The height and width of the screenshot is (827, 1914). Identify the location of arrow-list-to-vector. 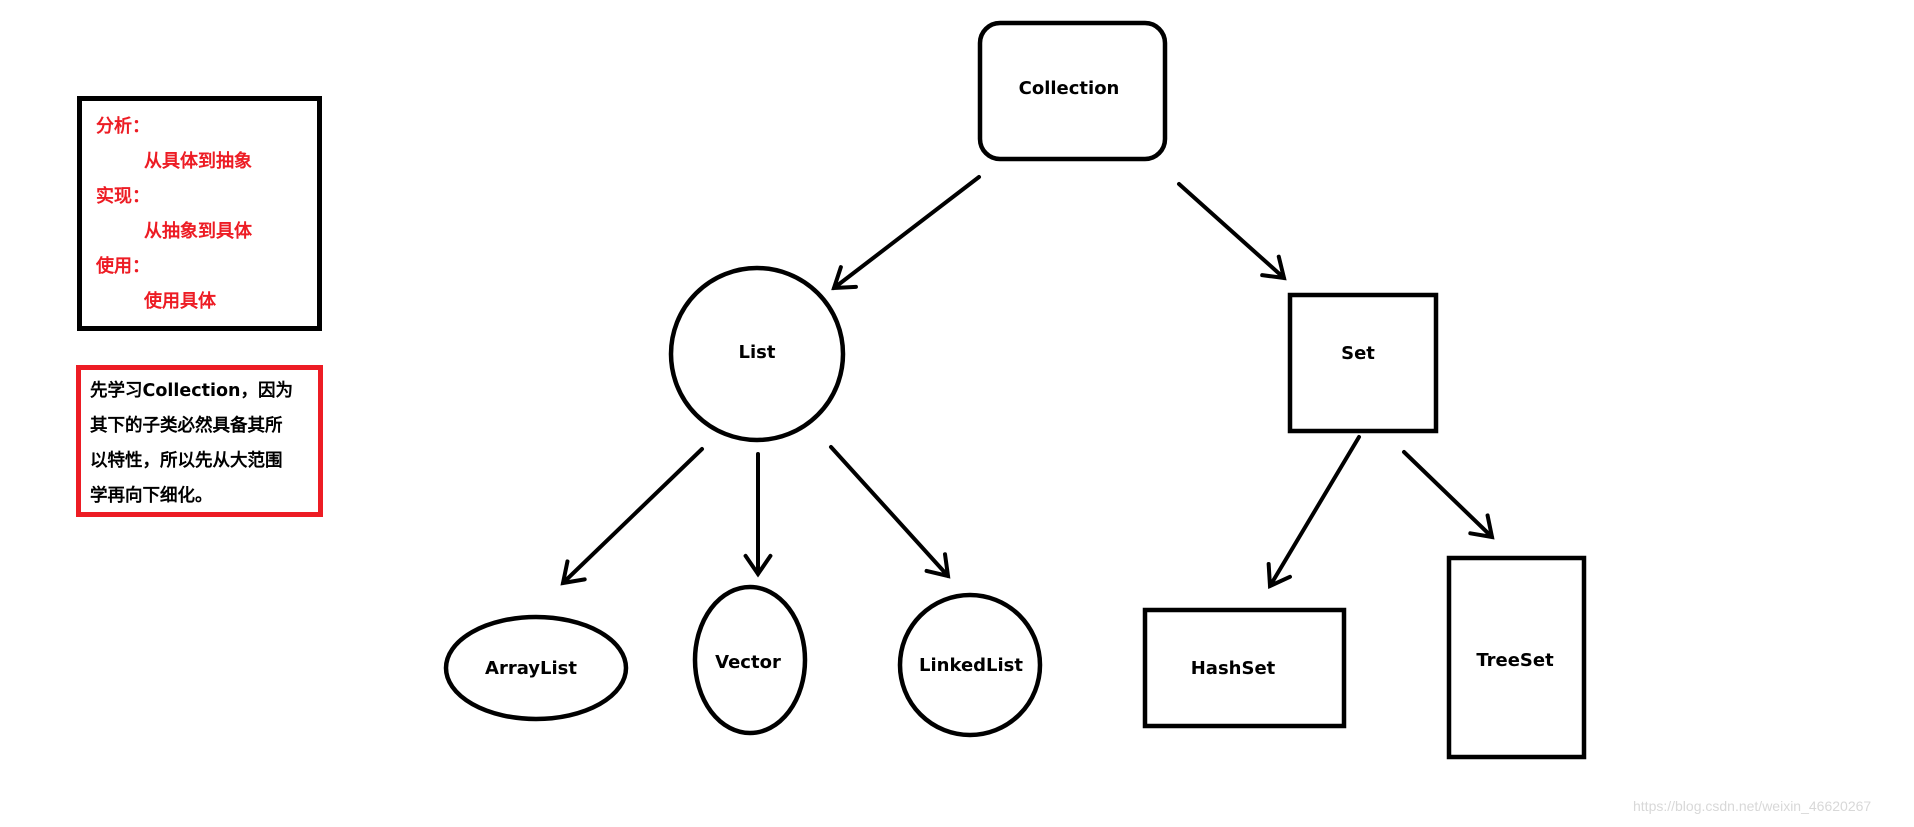
(758, 515).